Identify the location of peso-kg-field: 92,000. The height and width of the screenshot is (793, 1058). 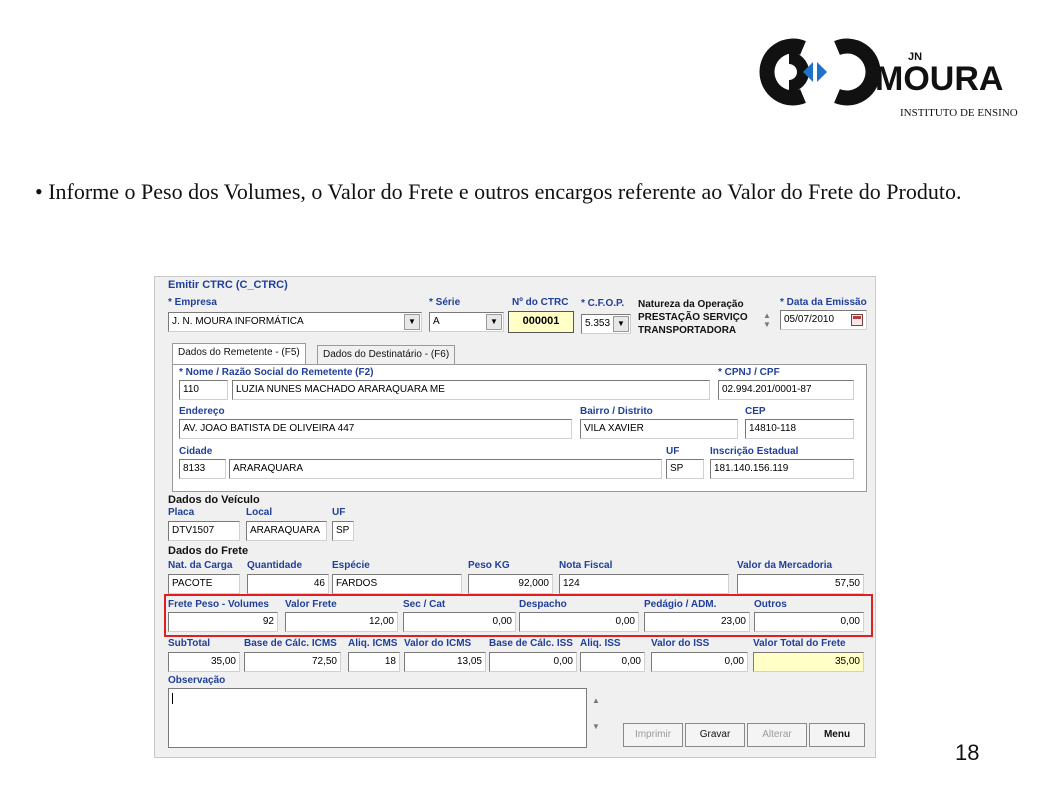
(510, 584).